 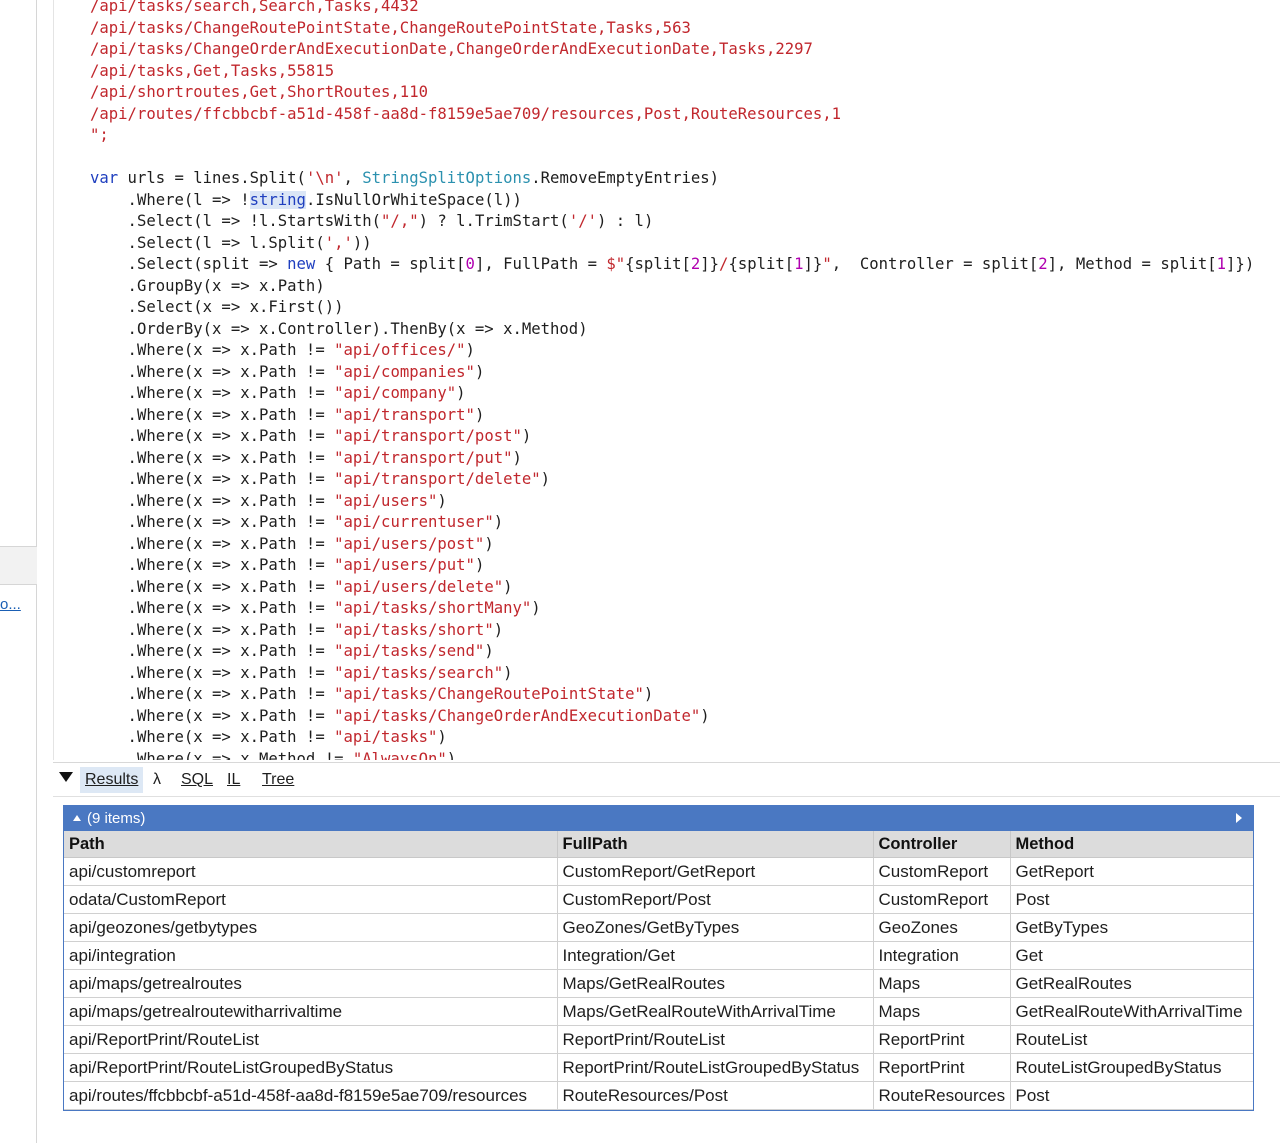 What do you see at coordinates (672, 755) in the screenshot?
I see `code-line: .Where(x => x.Method != "AlwaysOn")` at bounding box center [672, 755].